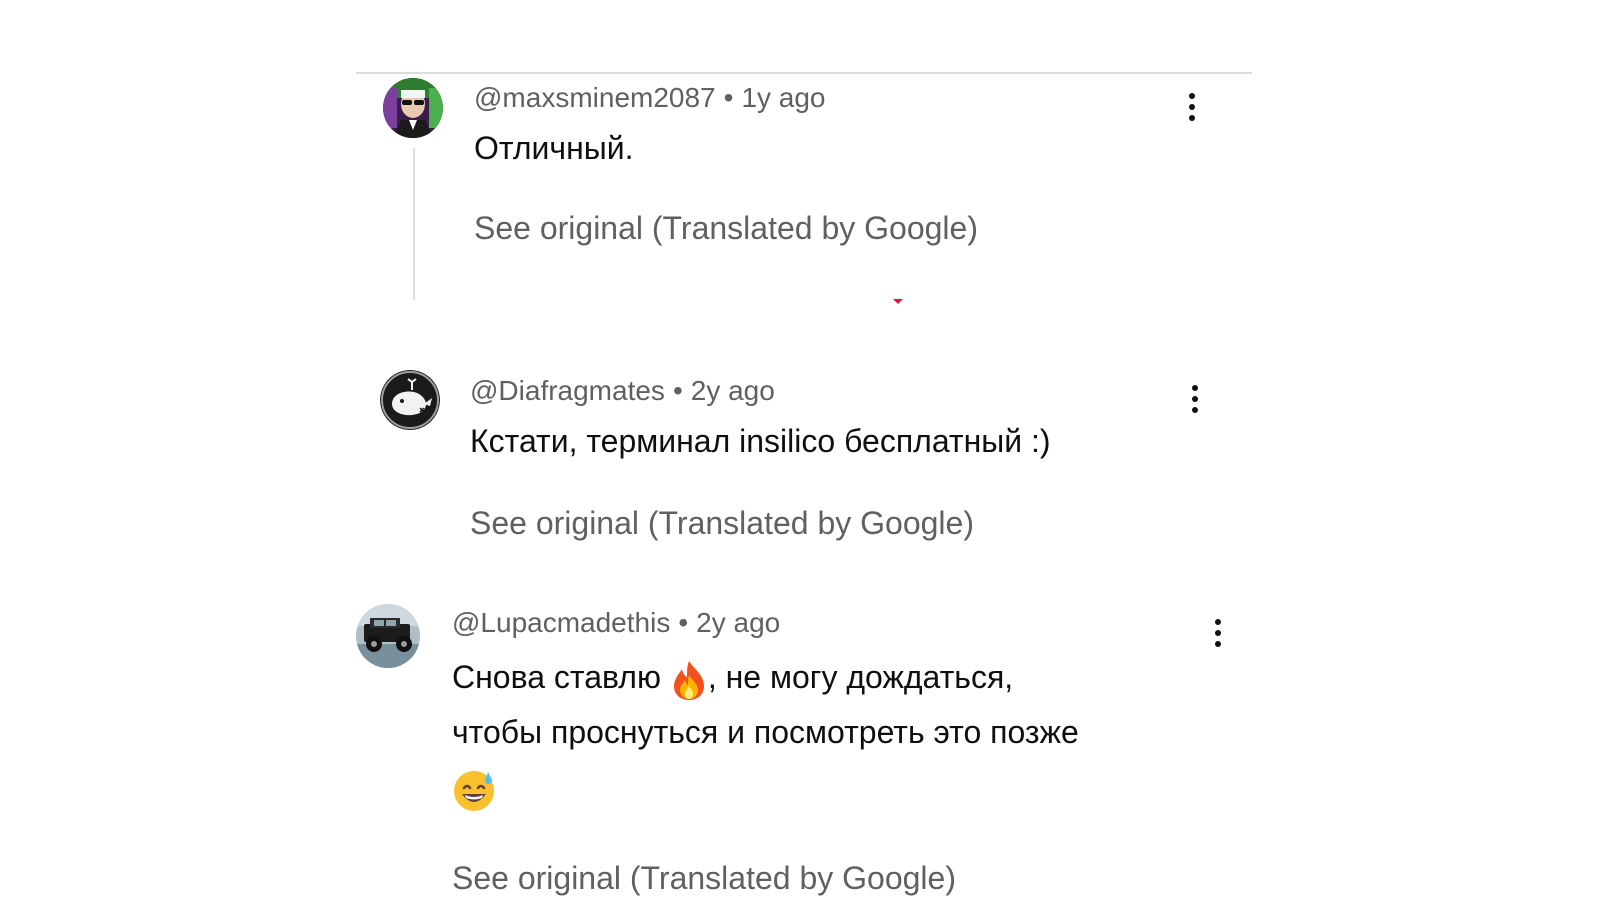  Describe the element at coordinates (765, 787) in the screenshot. I see `comment-text-line` at that location.